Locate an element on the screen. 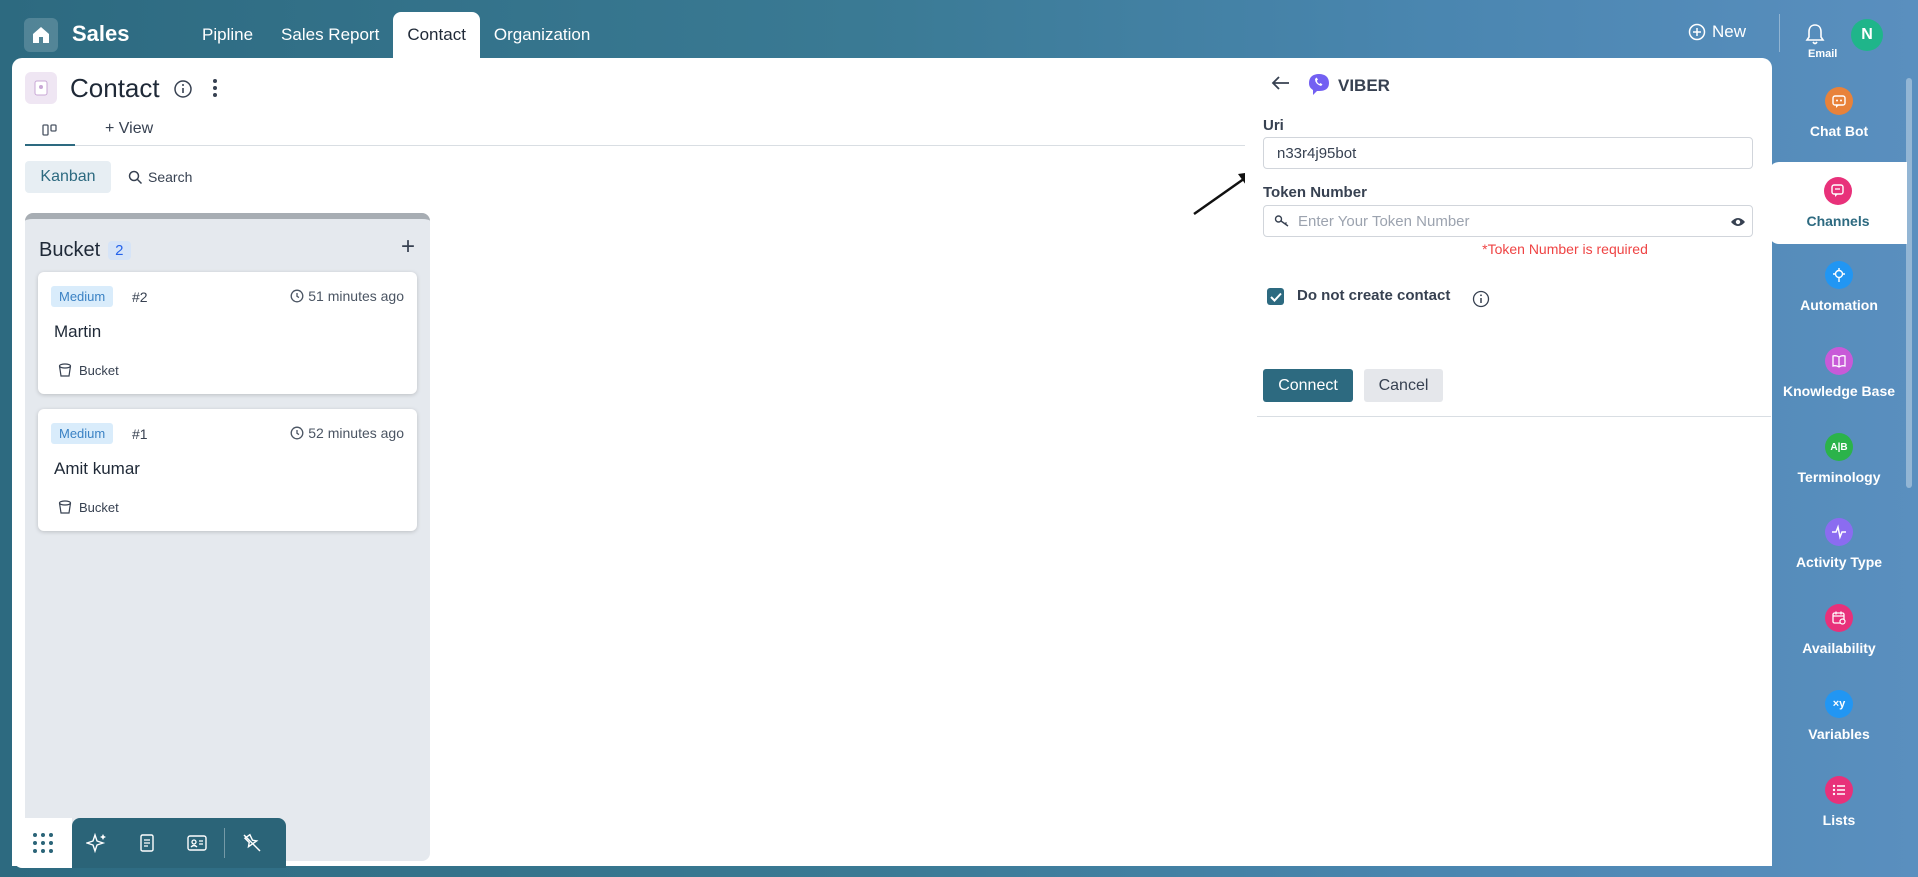 This screenshot has height=877, width=1918. token-placeholder: Enter Your Token Number is located at coordinates (1384, 221).